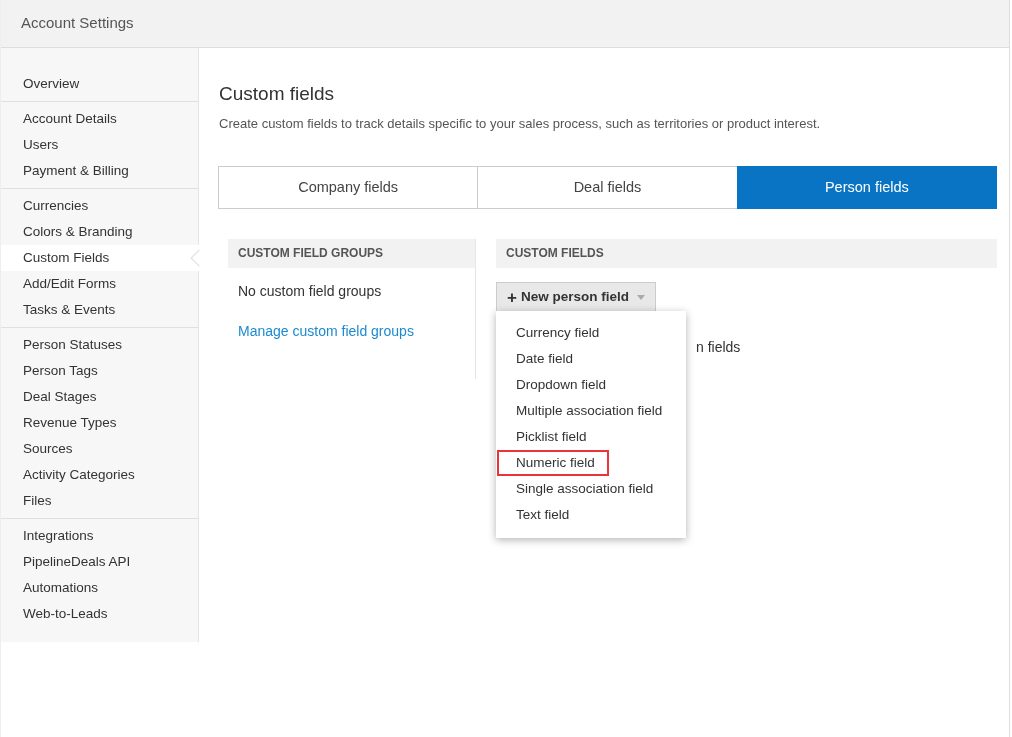 This screenshot has width=1012, height=737. I want to click on page-description: Create custom fields to track details specific to your sales process, such as territories or product interest., so click(520, 123).